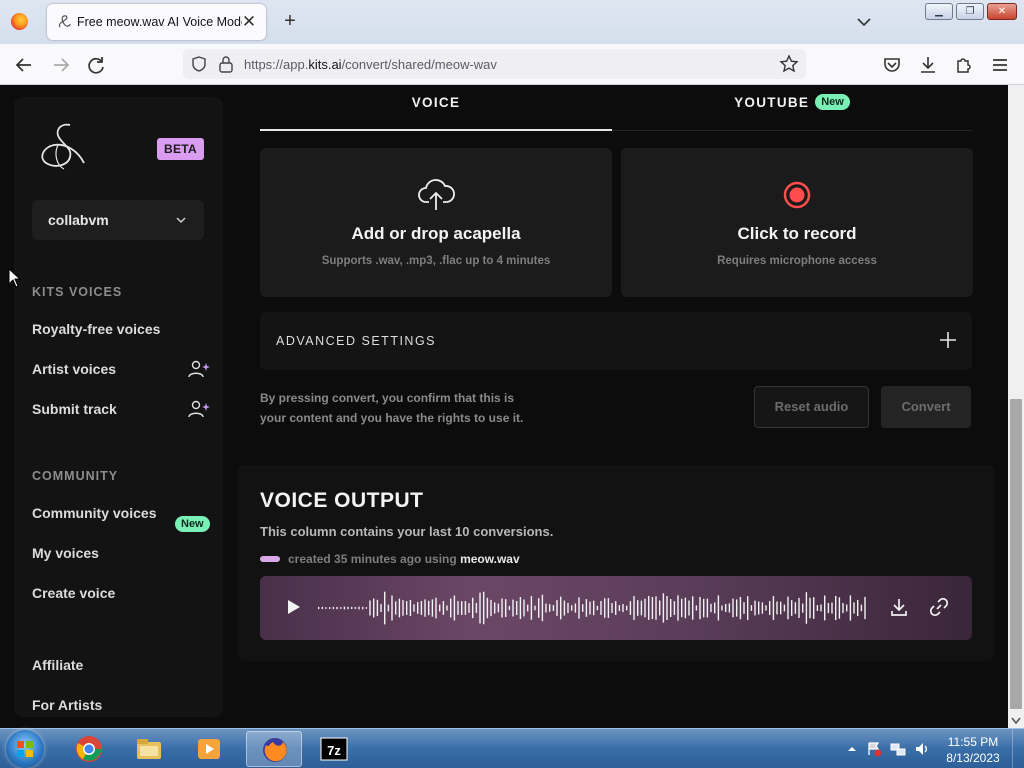  Describe the element at coordinates (226, 64) in the screenshot. I see `lock-icon` at that location.